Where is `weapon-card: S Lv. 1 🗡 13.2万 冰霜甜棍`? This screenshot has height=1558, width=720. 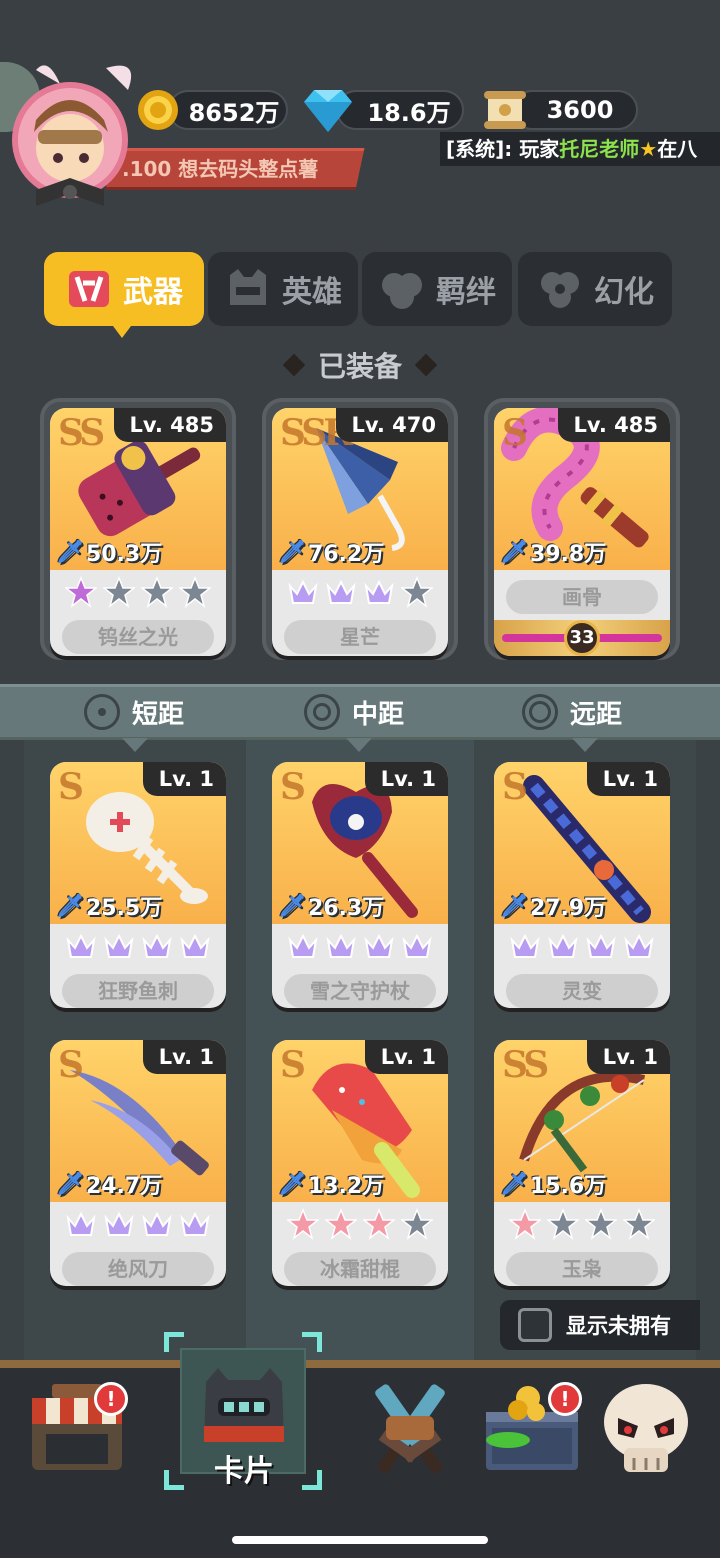
weapon-card: S Lv. 1 🗡 13.2万 冰霜甜棍 is located at coordinates (360, 1163).